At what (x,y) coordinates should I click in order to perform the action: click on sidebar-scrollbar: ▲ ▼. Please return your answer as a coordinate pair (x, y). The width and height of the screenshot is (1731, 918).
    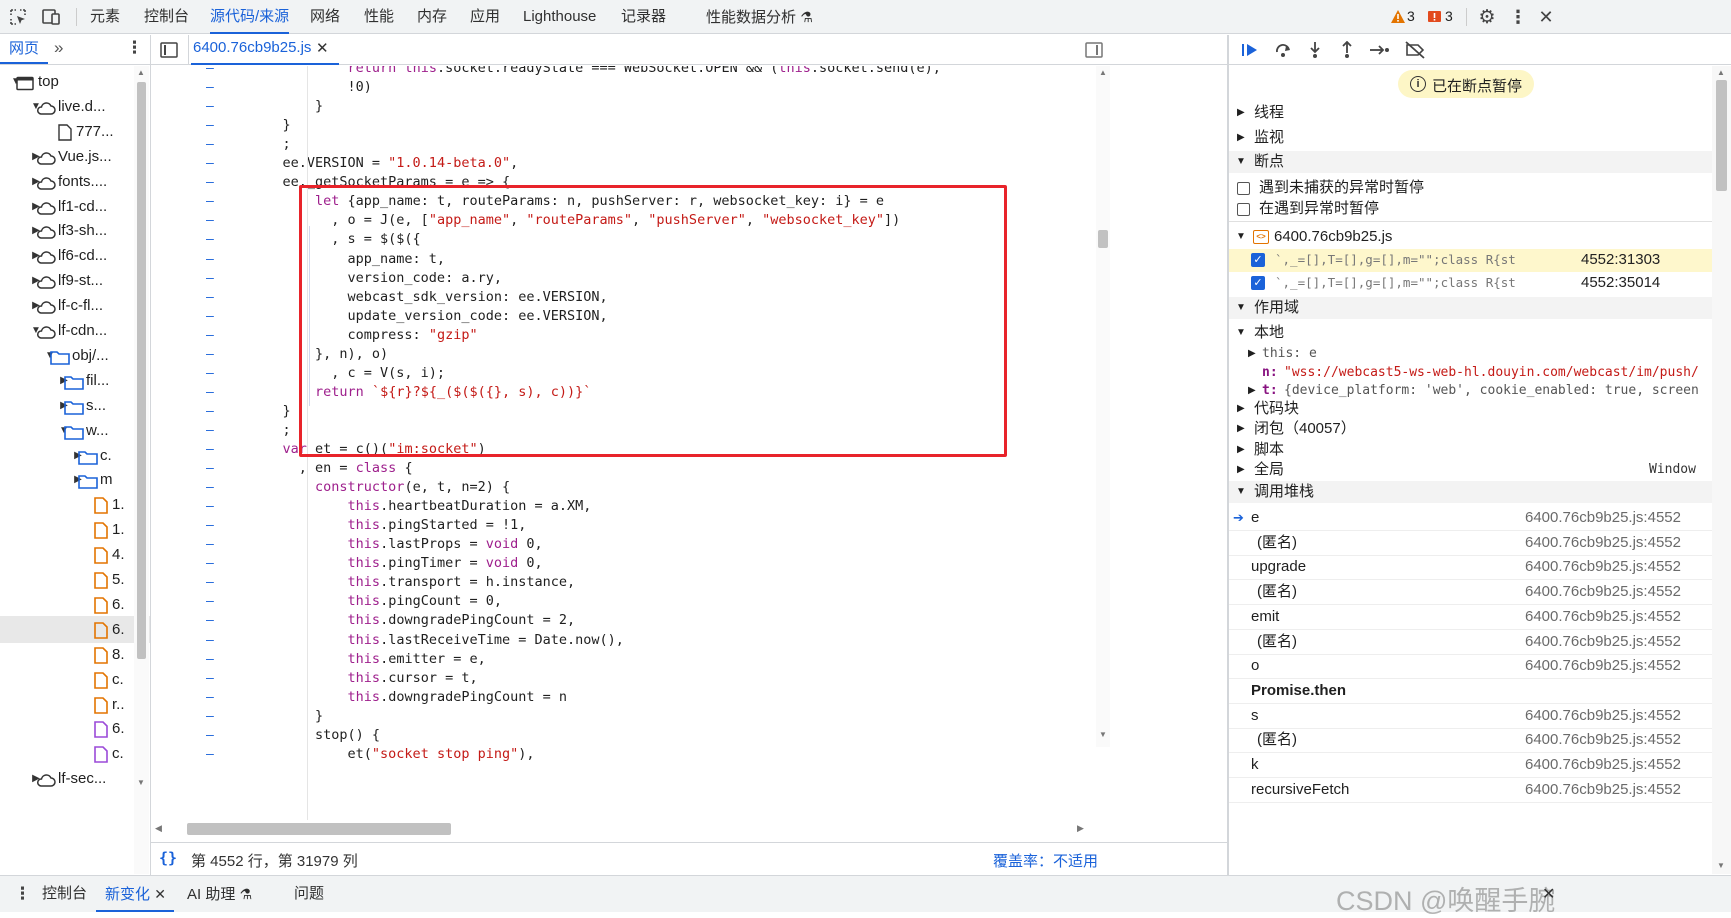
    Looking at the image, I should click on (1721, 470).